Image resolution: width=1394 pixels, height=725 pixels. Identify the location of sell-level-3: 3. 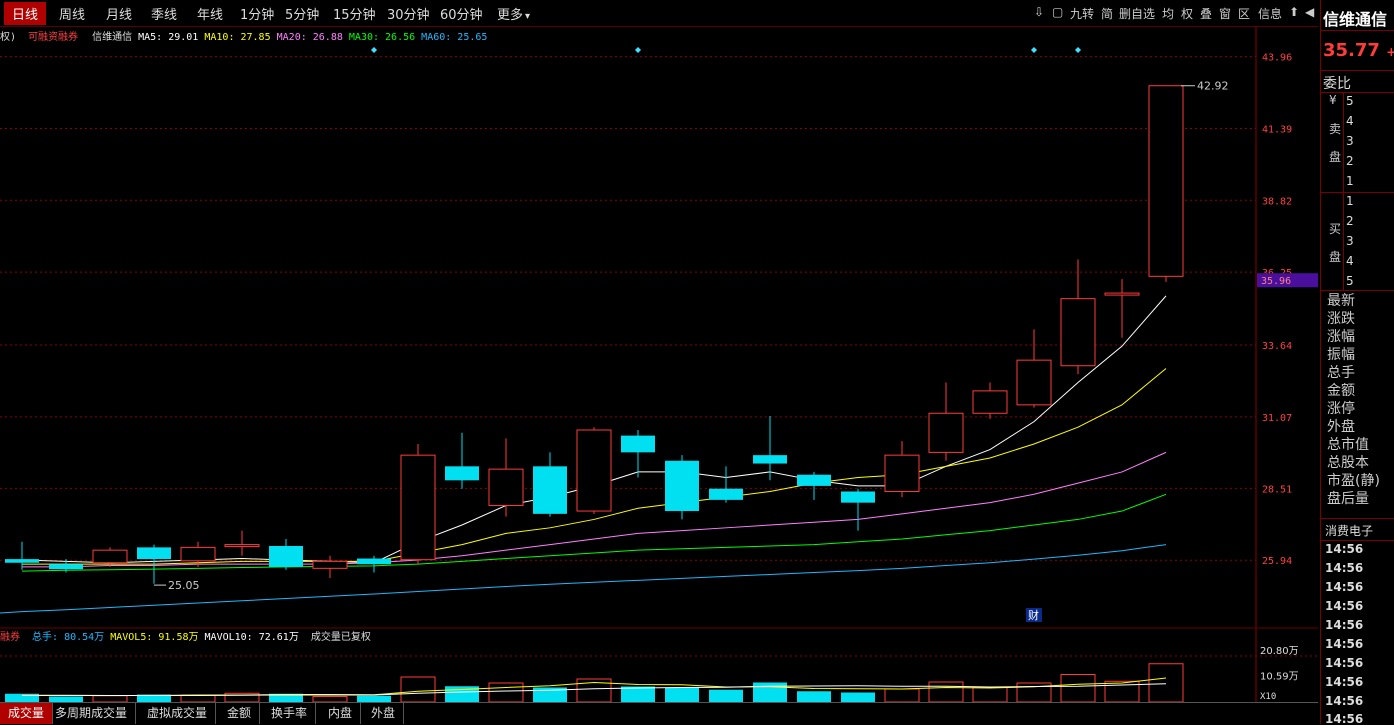
(1350, 141).